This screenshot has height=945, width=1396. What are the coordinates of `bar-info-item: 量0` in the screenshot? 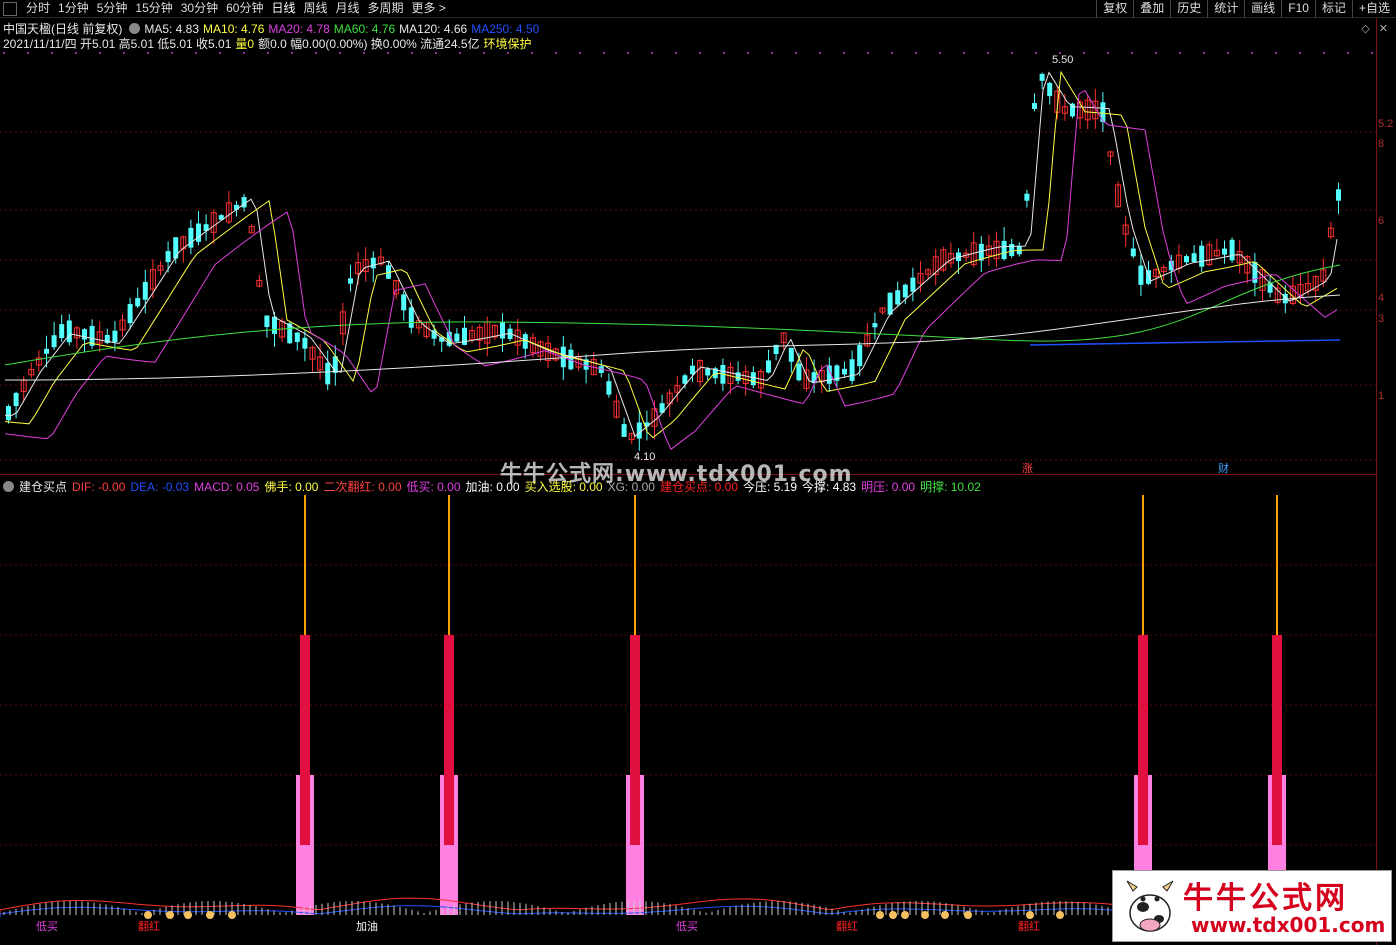 It's located at (245, 44).